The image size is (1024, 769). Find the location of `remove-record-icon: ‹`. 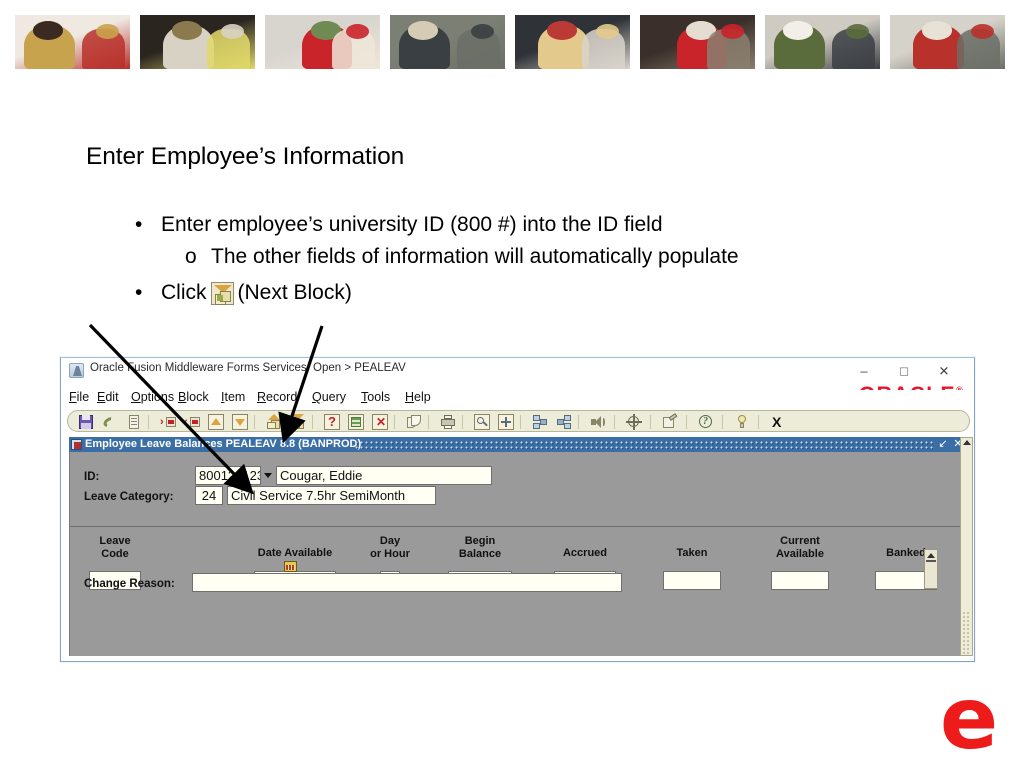

remove-record-icon: ‹ is located at coordinates (192, 422).